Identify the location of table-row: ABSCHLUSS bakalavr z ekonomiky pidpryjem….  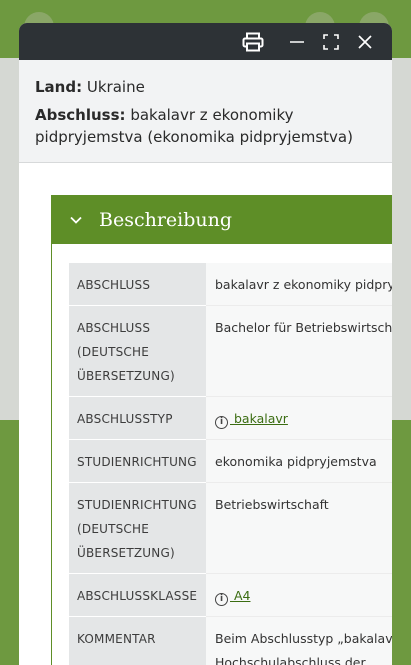
(230, 284).